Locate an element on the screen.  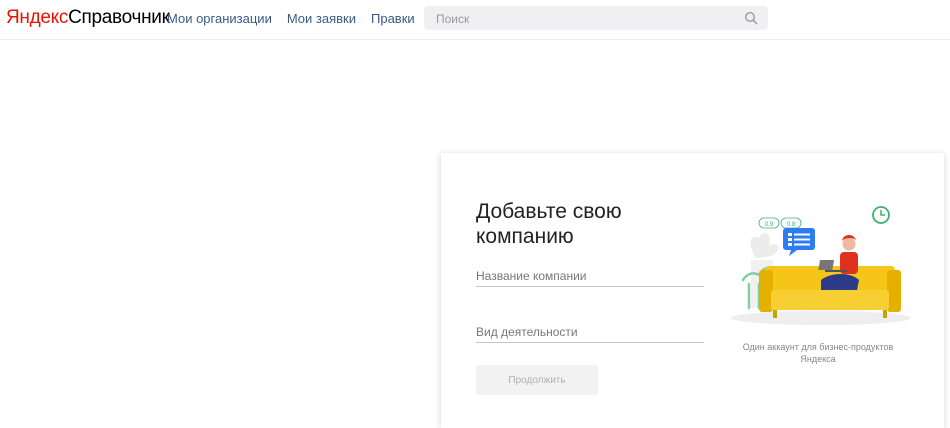
search-icon is located at coordinates (751, 18).